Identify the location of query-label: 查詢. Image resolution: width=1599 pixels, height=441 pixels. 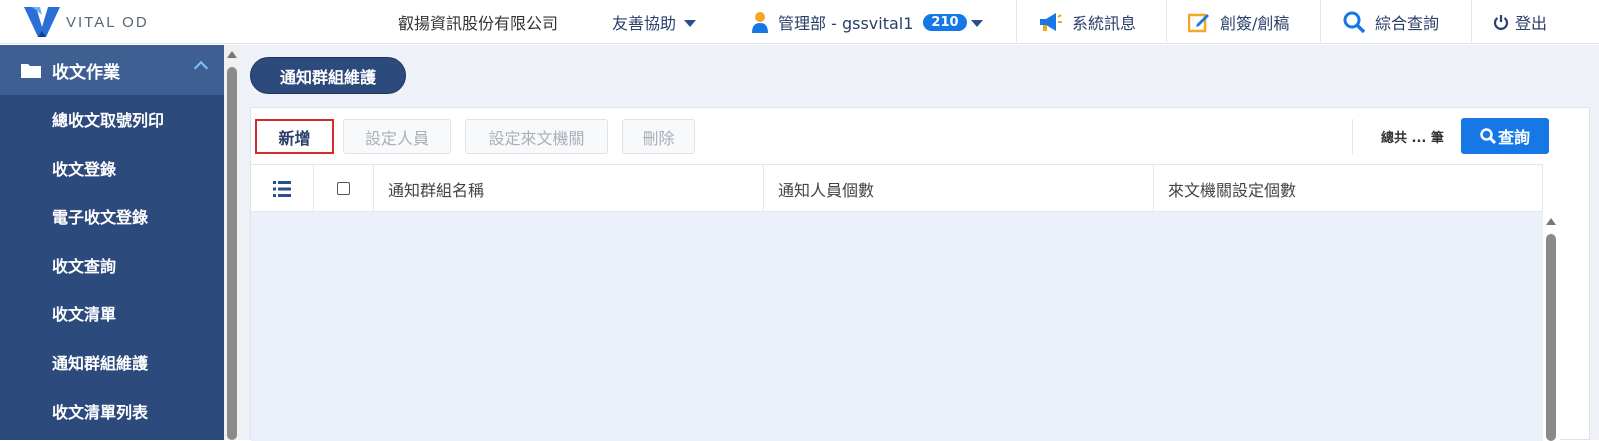
(1513, 137).